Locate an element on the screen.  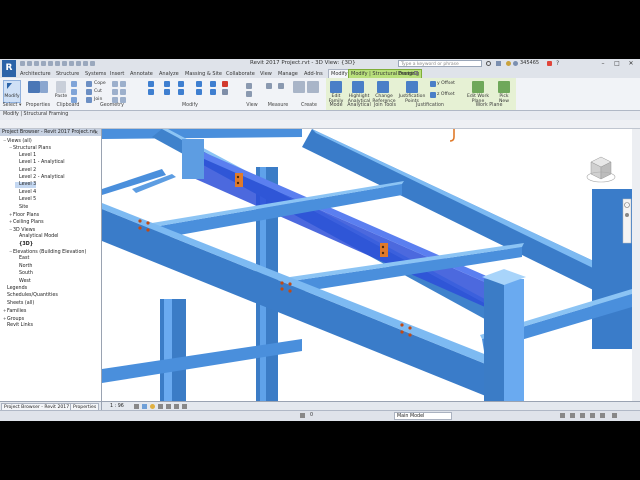
tree-item: −Elevations (Building Elevation) is located at coordinates (47, 252).